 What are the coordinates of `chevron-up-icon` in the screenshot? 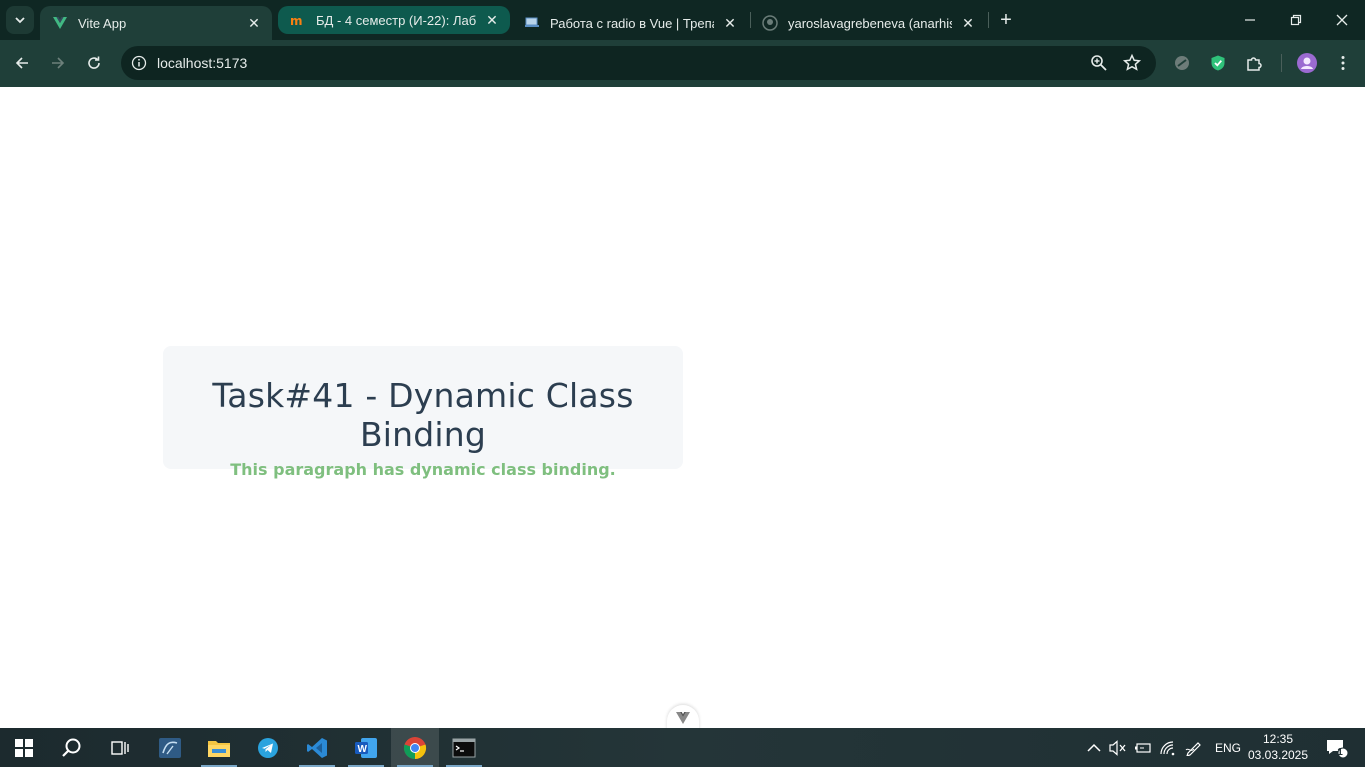 It's located at (1094, 747).